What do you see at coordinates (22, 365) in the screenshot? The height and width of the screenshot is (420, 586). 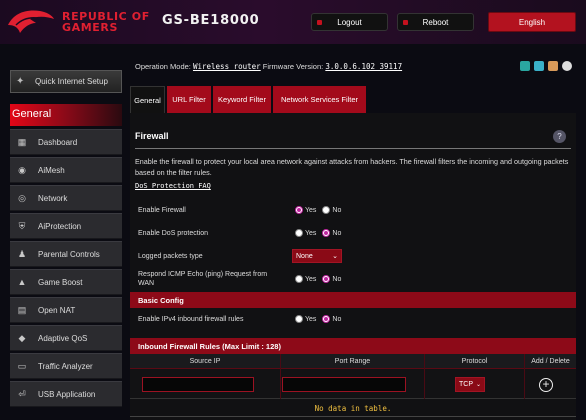 I see `analyzer-icon: ▭` at bounding box center [22, 365].